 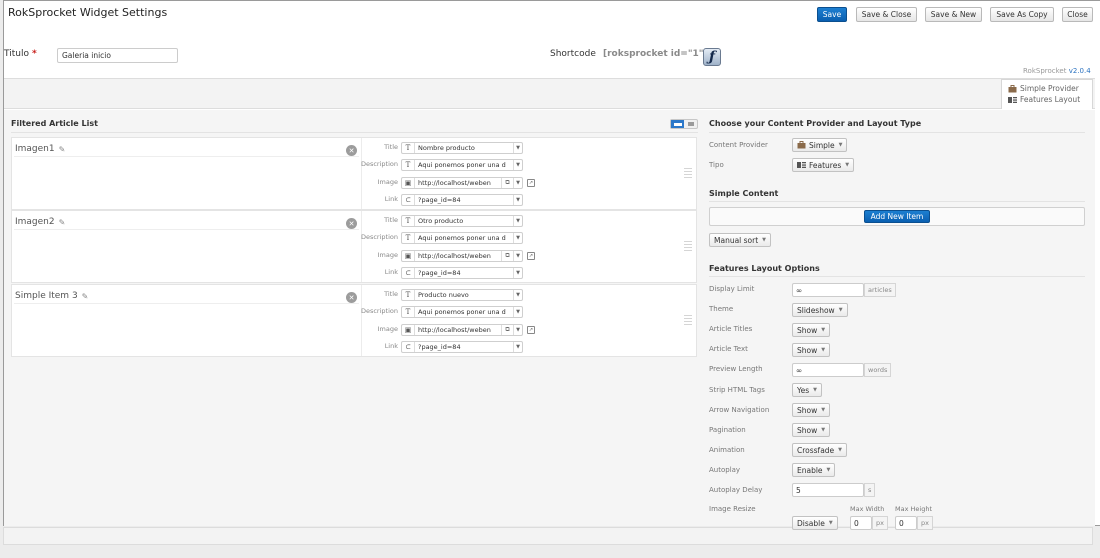 I want to click on divider, so click(x=354, y=132).